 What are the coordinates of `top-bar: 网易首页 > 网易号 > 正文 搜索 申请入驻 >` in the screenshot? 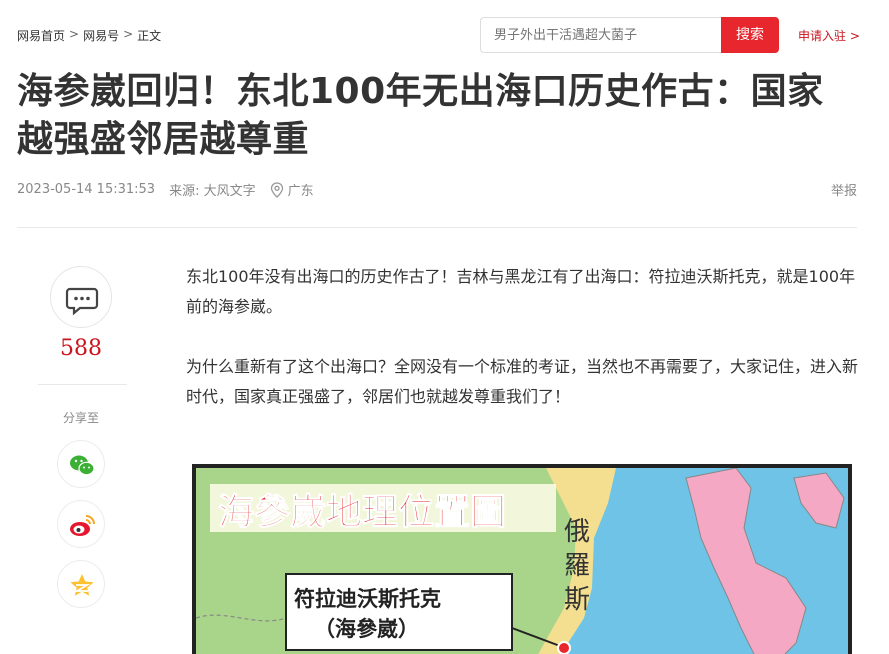 It's located at (444, 33).